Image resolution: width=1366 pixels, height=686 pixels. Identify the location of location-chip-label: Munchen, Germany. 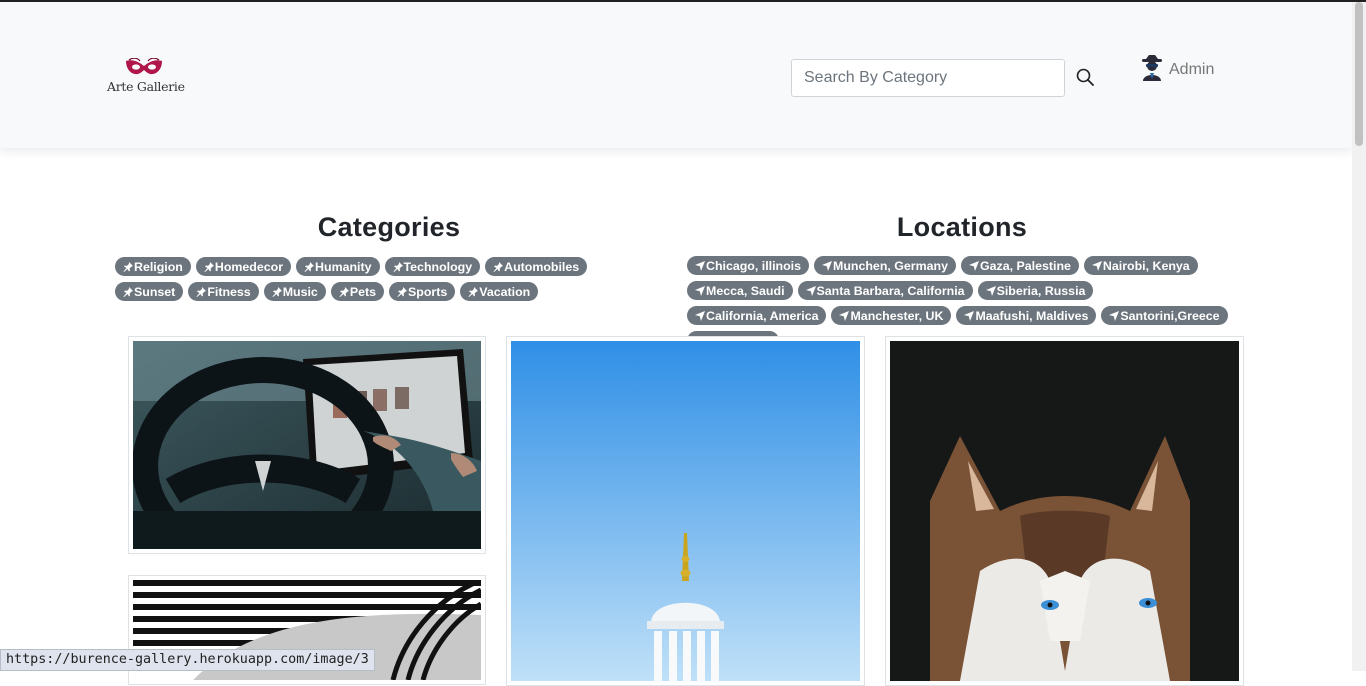
(890, 265).